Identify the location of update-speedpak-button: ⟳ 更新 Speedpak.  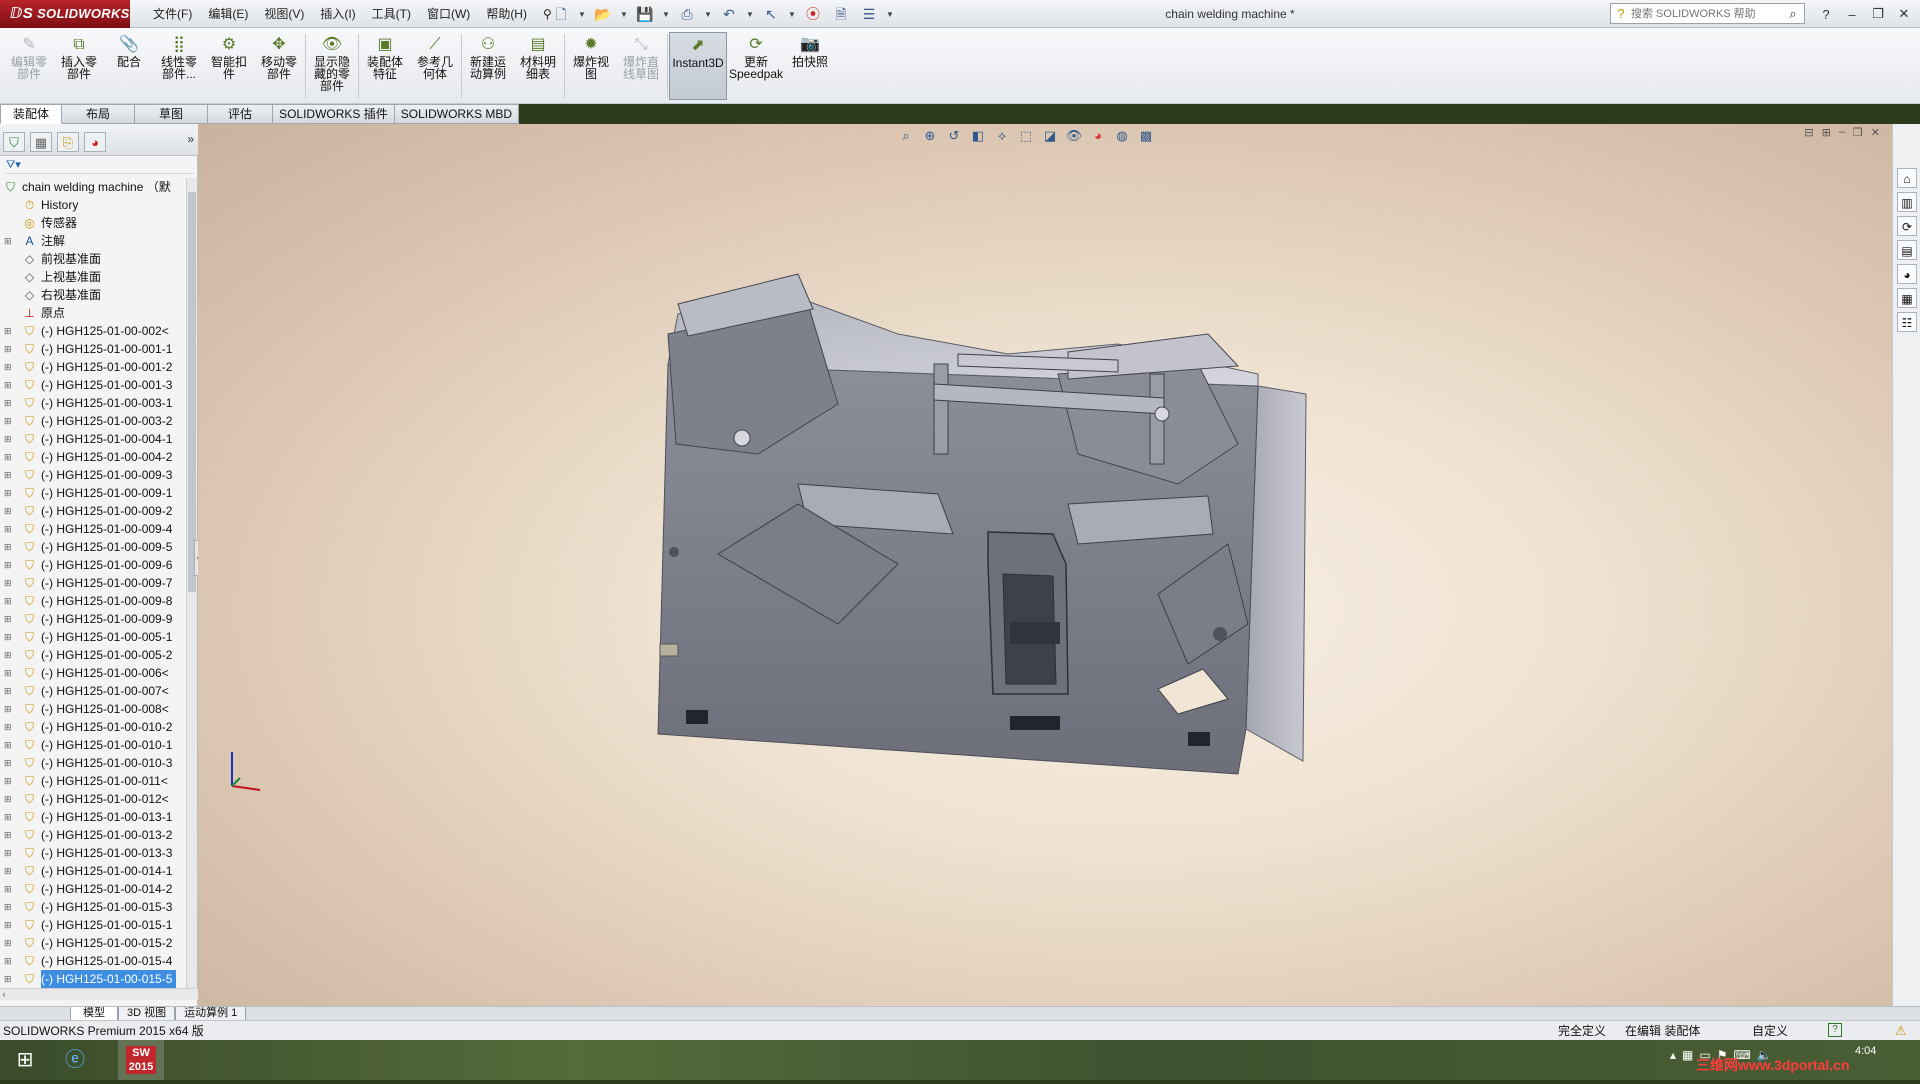
(756, 66).